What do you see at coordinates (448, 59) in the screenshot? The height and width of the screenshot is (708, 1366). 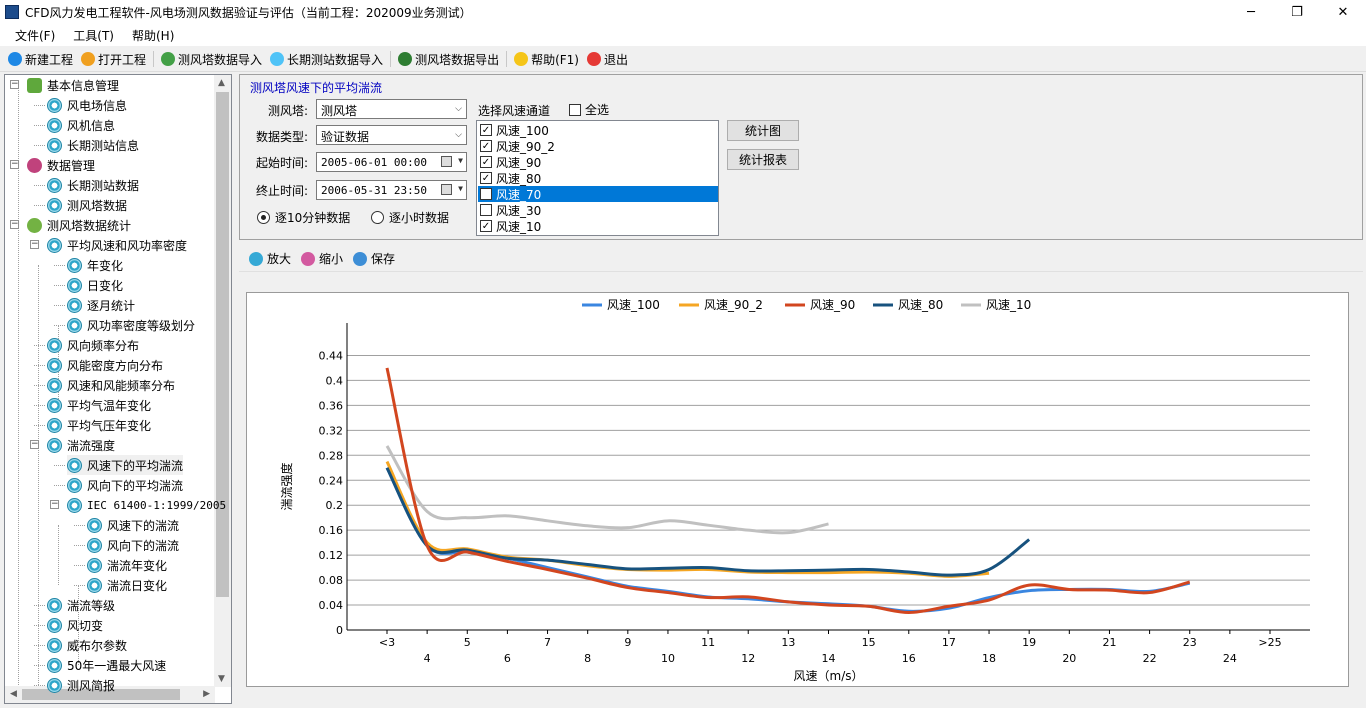 I see `toolbar-tower-export-button: 测风塔数据导出` at bounding box center [448, 59].